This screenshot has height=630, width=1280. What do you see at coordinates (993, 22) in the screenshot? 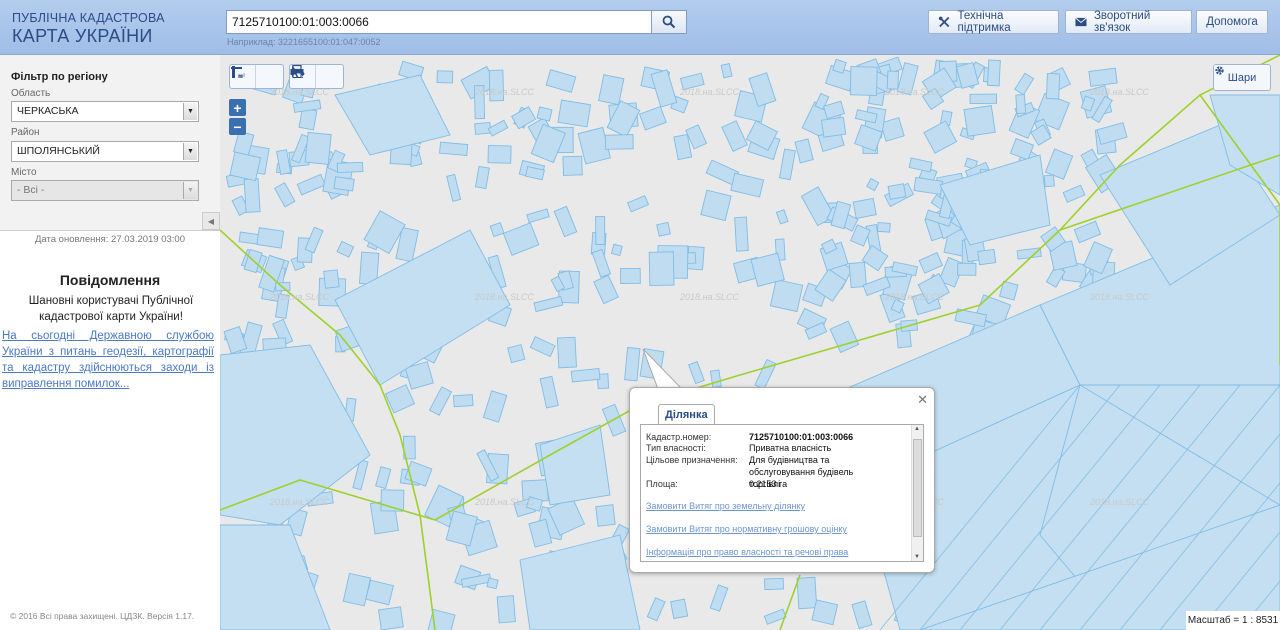
I see `tech-support-button: Технічна підтримка` at bounding box center [993, 22].